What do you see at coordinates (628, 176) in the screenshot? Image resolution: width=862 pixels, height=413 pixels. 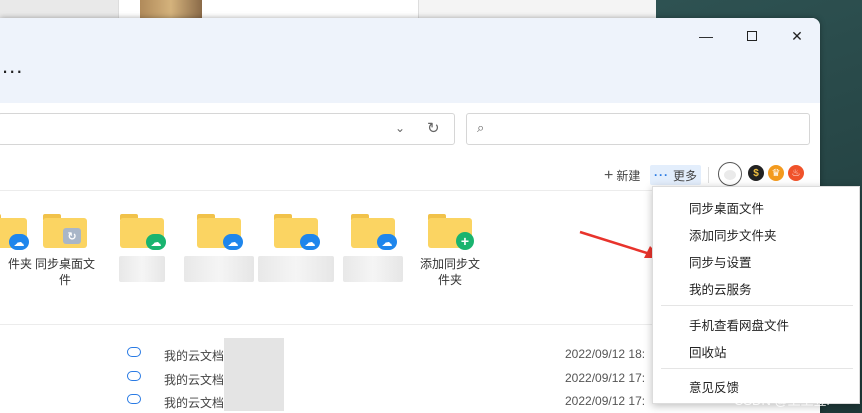 I see `new-label: 新建` at bounding box center [628, 176].